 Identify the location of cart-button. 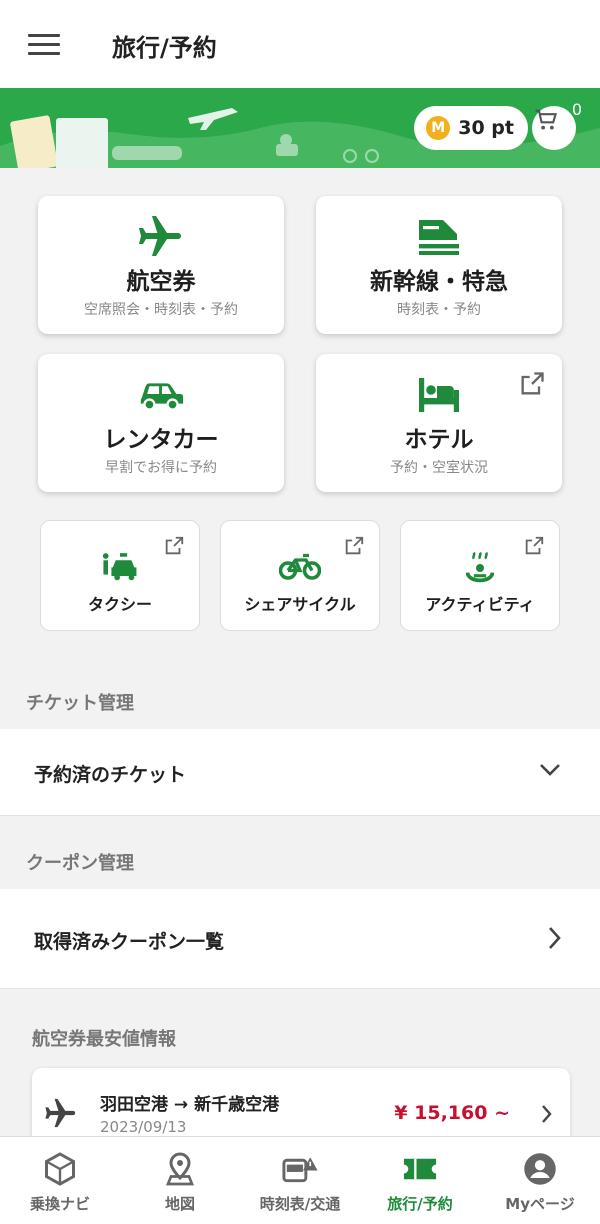
(554, 128).